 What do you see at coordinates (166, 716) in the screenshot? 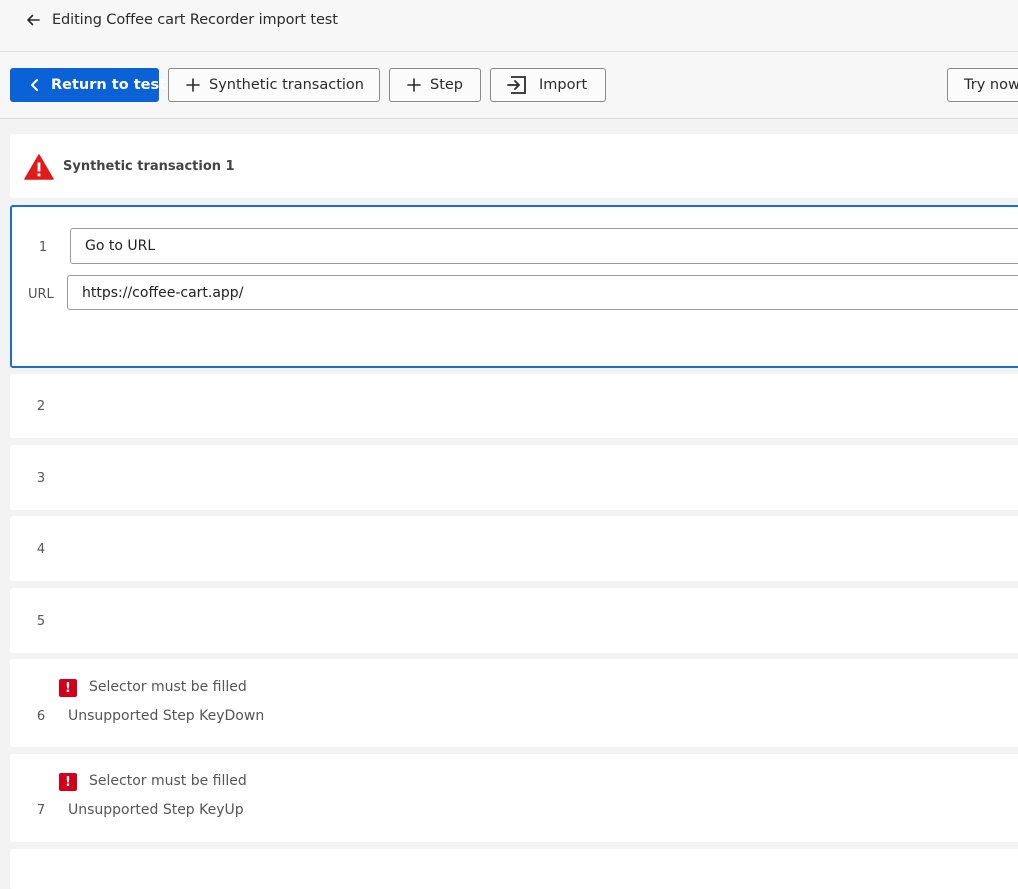
I see `step-description: Unsupported Step KeyDown` at bounding box center [166, 716].